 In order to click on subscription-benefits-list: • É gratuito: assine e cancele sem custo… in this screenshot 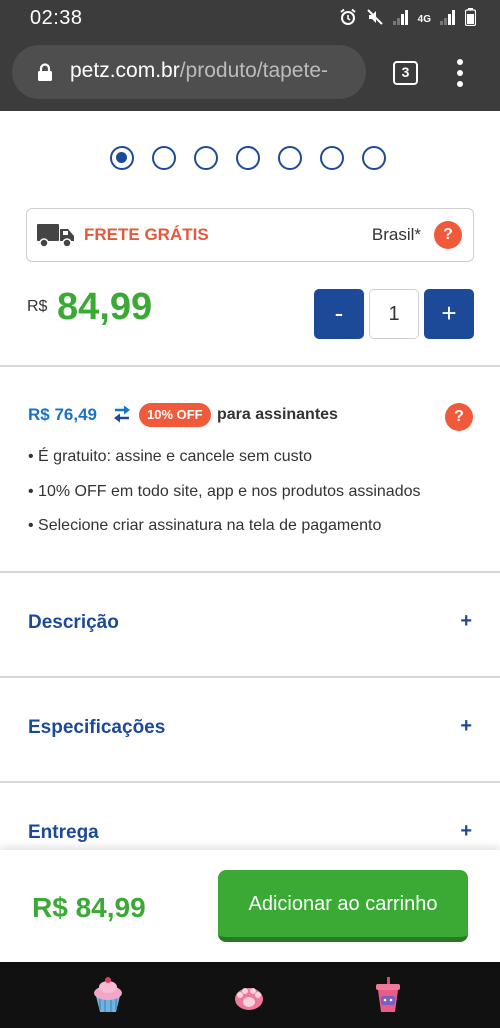, I will do `click(224, 498)`.